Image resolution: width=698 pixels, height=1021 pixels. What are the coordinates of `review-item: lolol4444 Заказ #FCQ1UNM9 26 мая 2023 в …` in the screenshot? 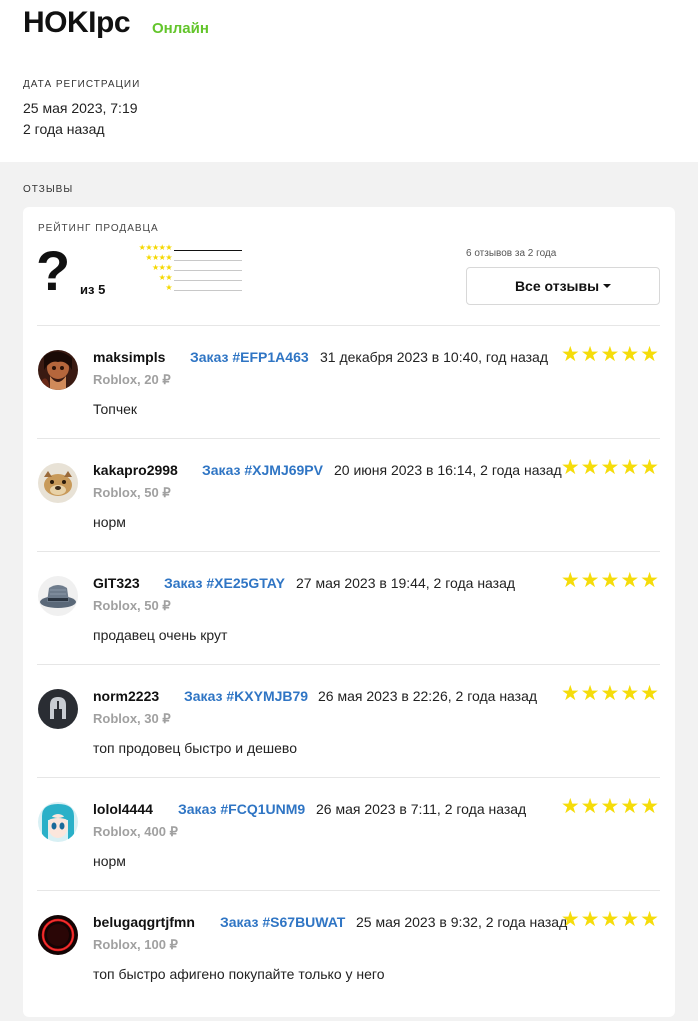 It's located at (348, 833).